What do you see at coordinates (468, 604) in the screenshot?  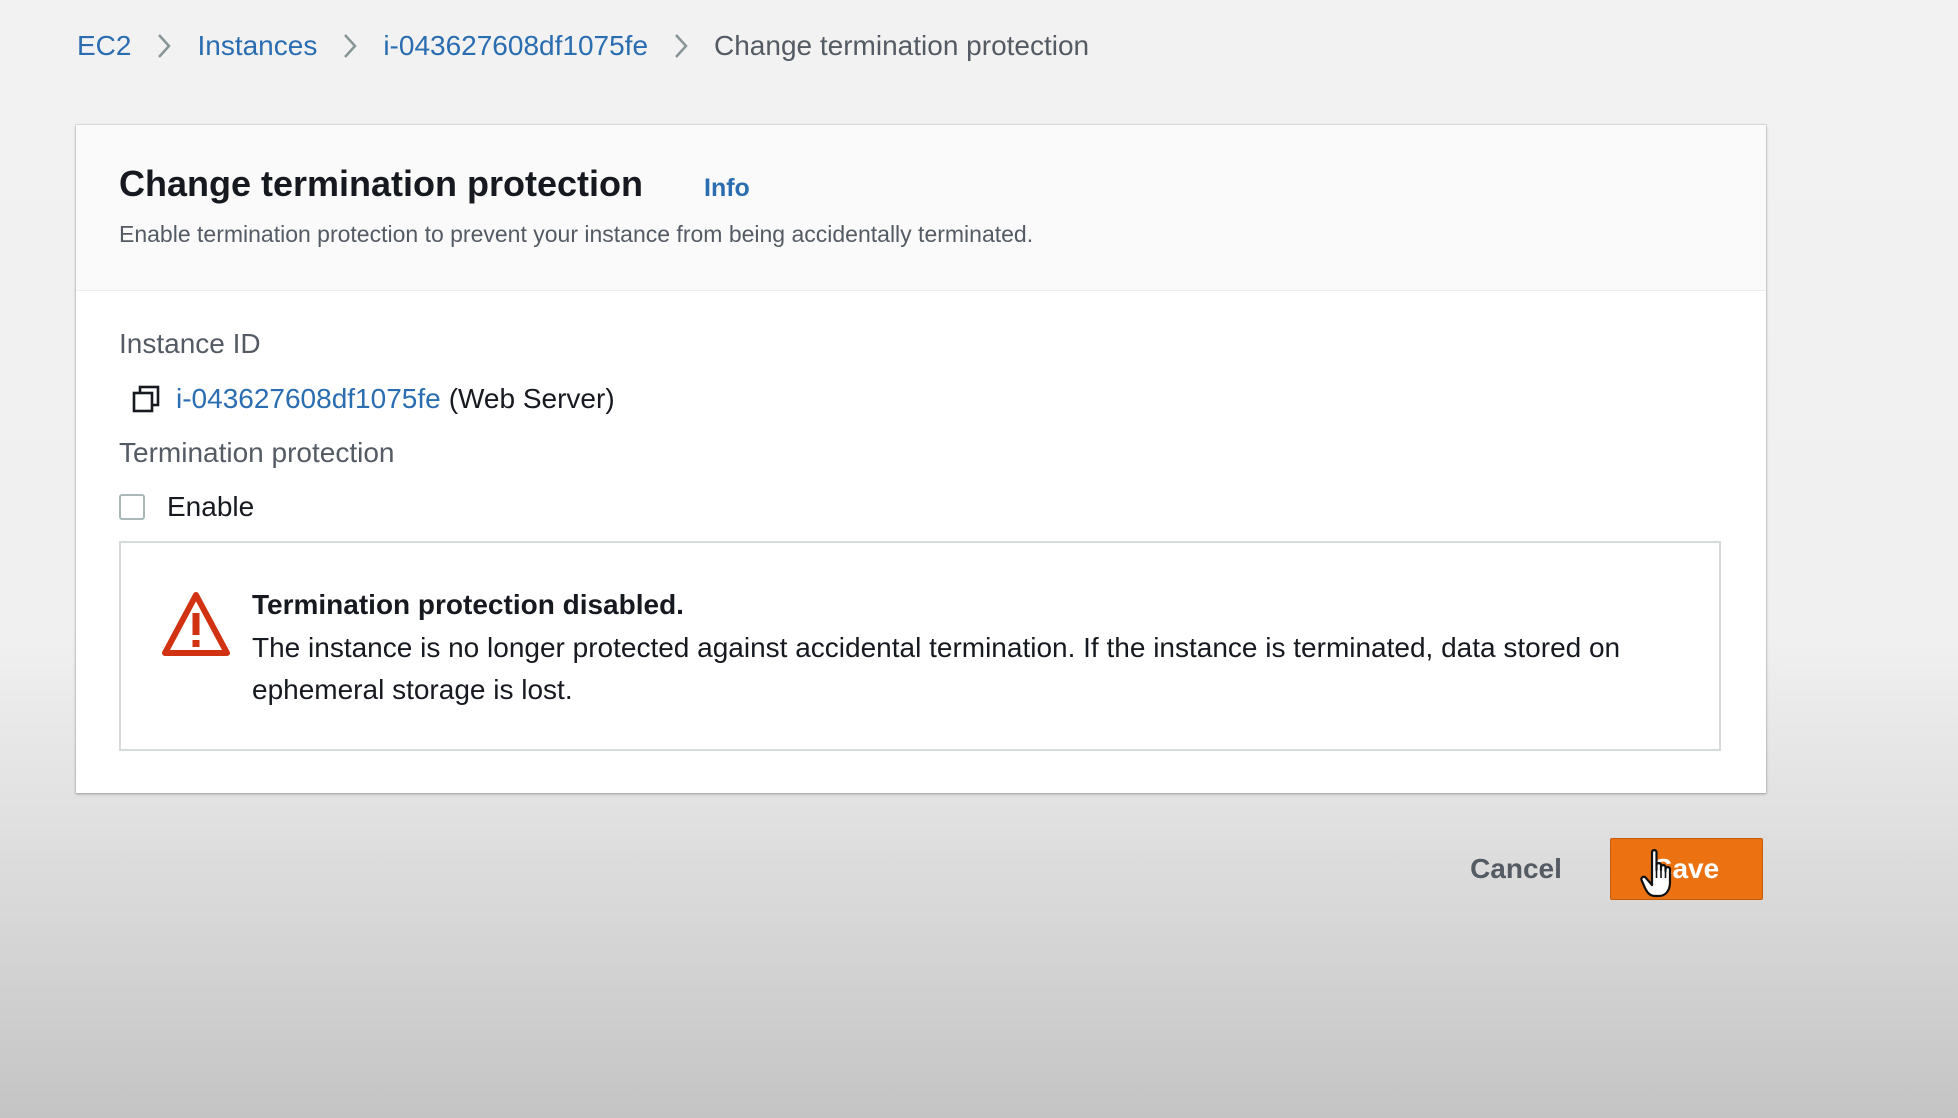 I see `alert-title: Termination protection disabled.` at bounding box center [468, 604].